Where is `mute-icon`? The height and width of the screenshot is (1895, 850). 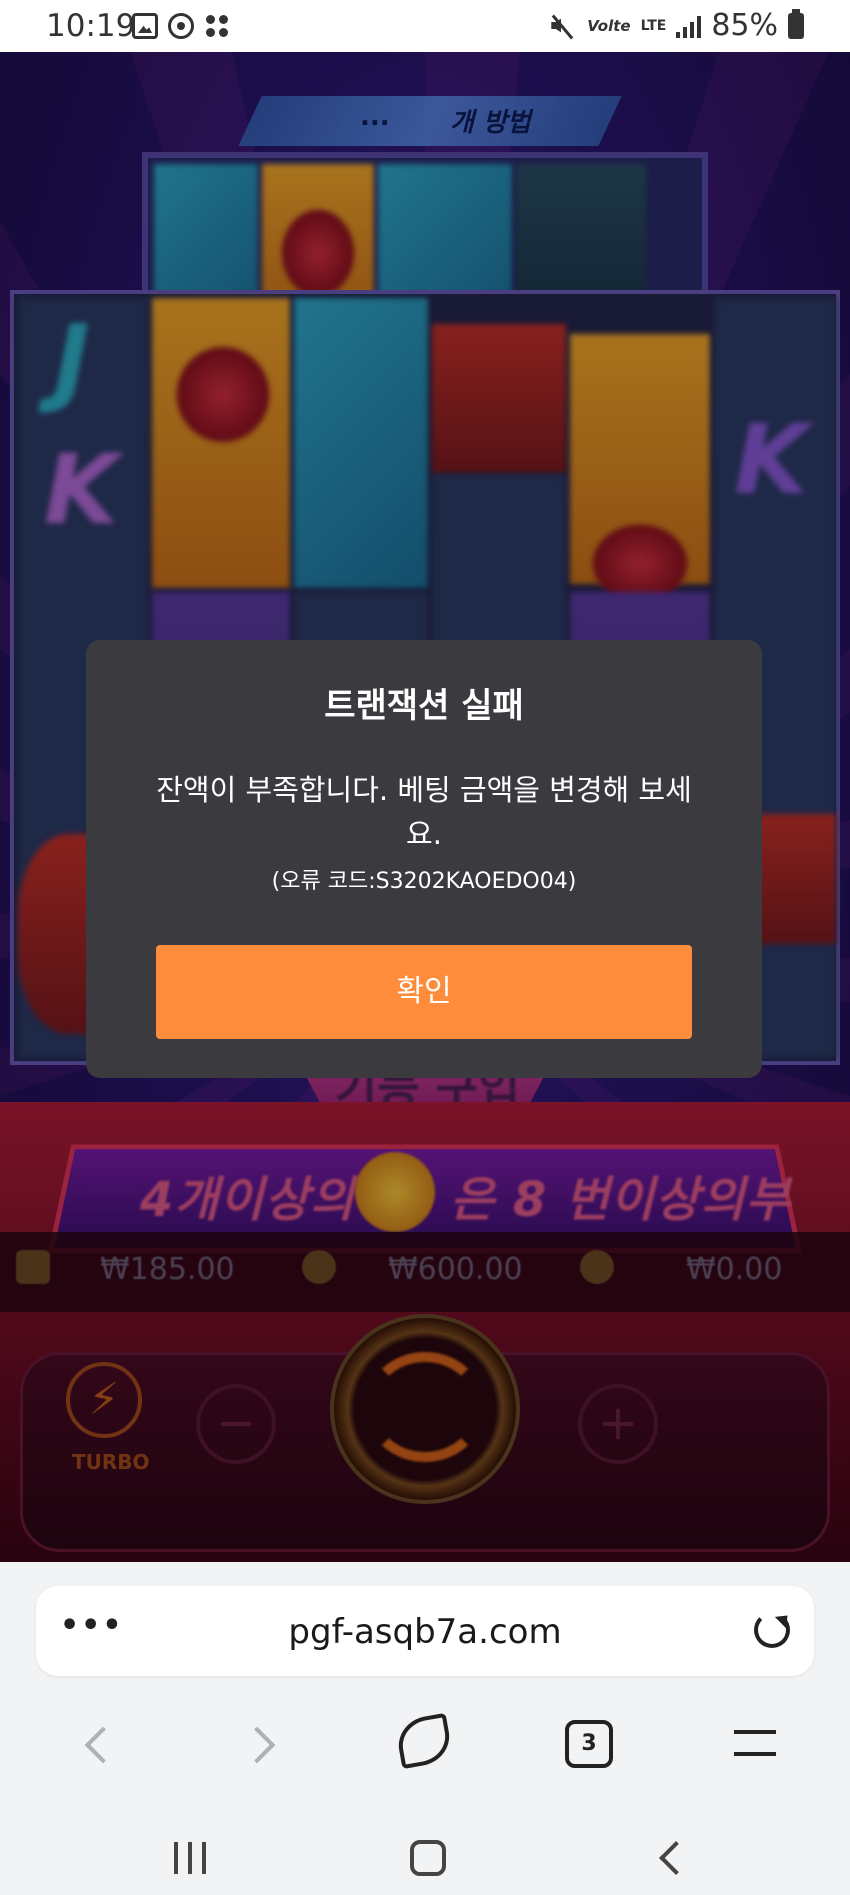
mute-icon is located at coordinates (563, 26).